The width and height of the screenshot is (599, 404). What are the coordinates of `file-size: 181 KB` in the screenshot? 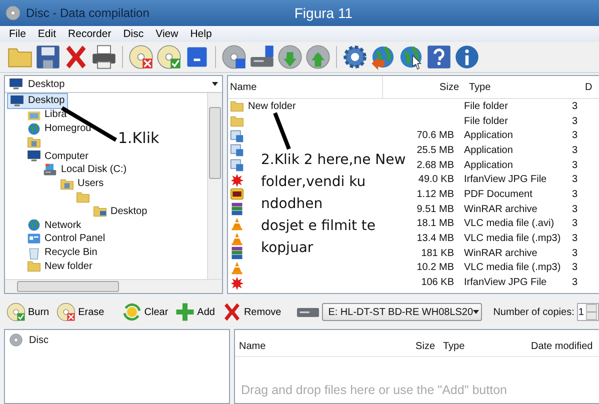 It's located at (437, 253).